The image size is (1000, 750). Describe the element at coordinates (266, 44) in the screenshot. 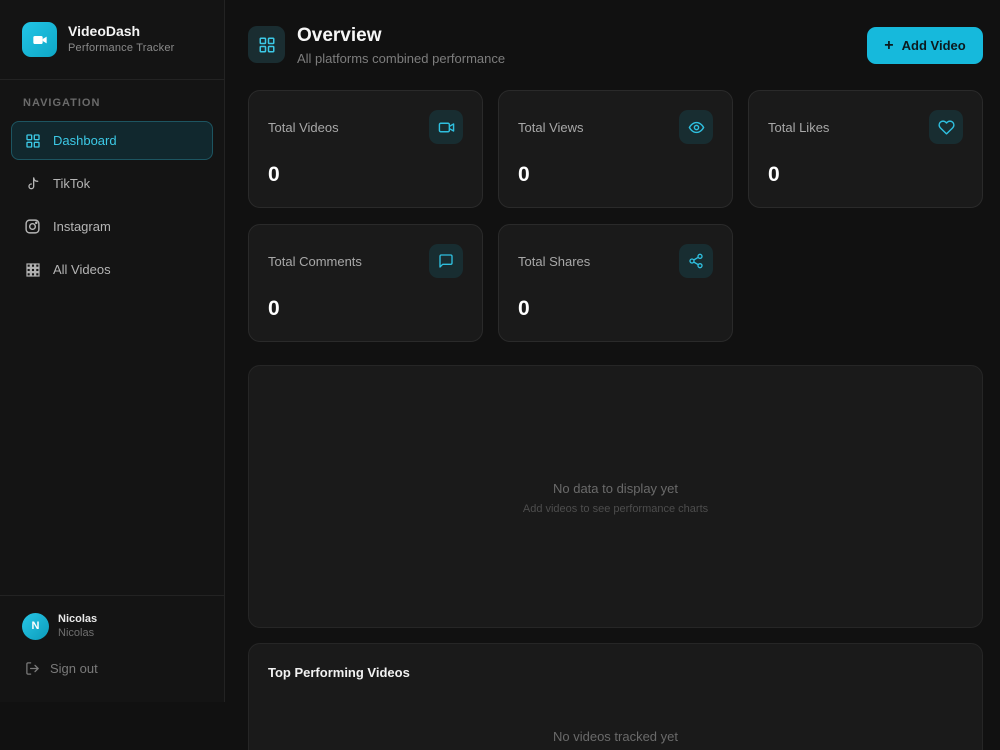

I see `overview-grid-icon` at that location.